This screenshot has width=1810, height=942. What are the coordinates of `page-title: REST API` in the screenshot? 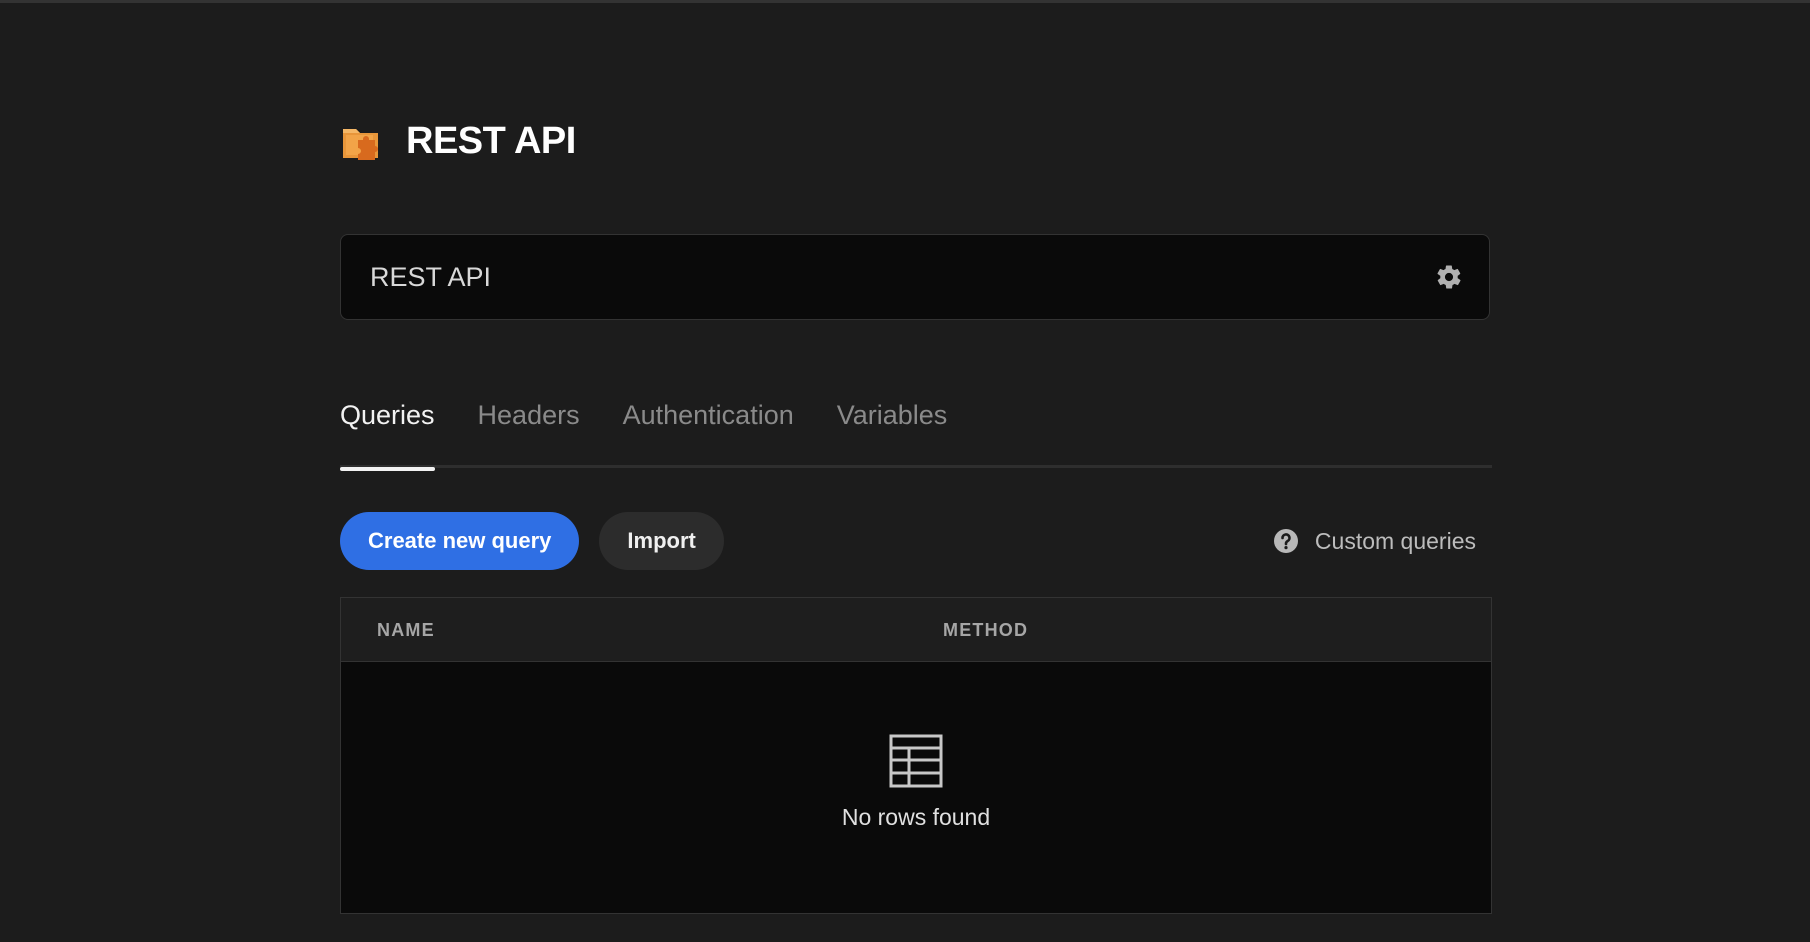 It's located at (491, 140).